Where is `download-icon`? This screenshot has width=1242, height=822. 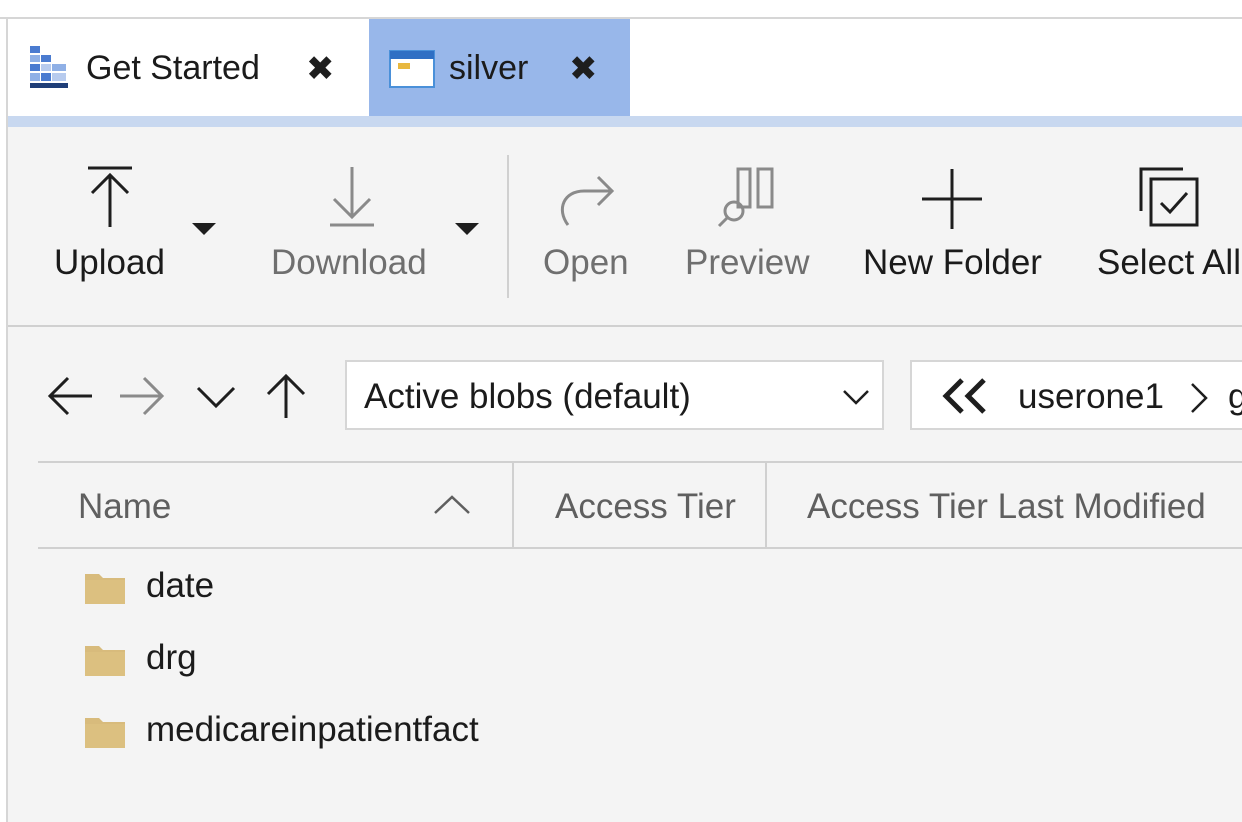 download-icon is located at coordinates (352, 199).